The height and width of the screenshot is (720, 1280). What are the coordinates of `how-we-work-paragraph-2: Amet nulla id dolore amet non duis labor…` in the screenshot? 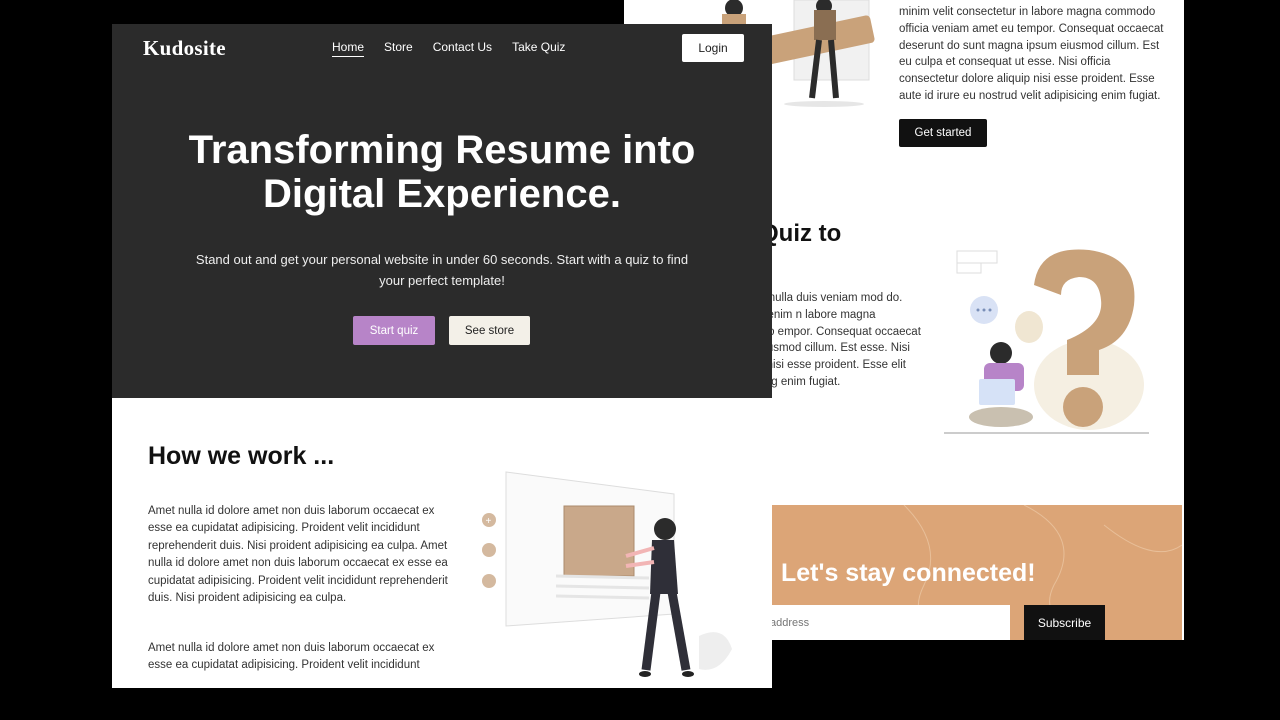 It's located at (291, 657).